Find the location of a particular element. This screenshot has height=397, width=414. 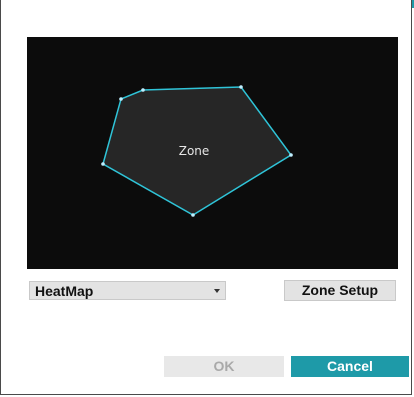

mode-select-value: HeatMap is located at coordinates (64, 291).